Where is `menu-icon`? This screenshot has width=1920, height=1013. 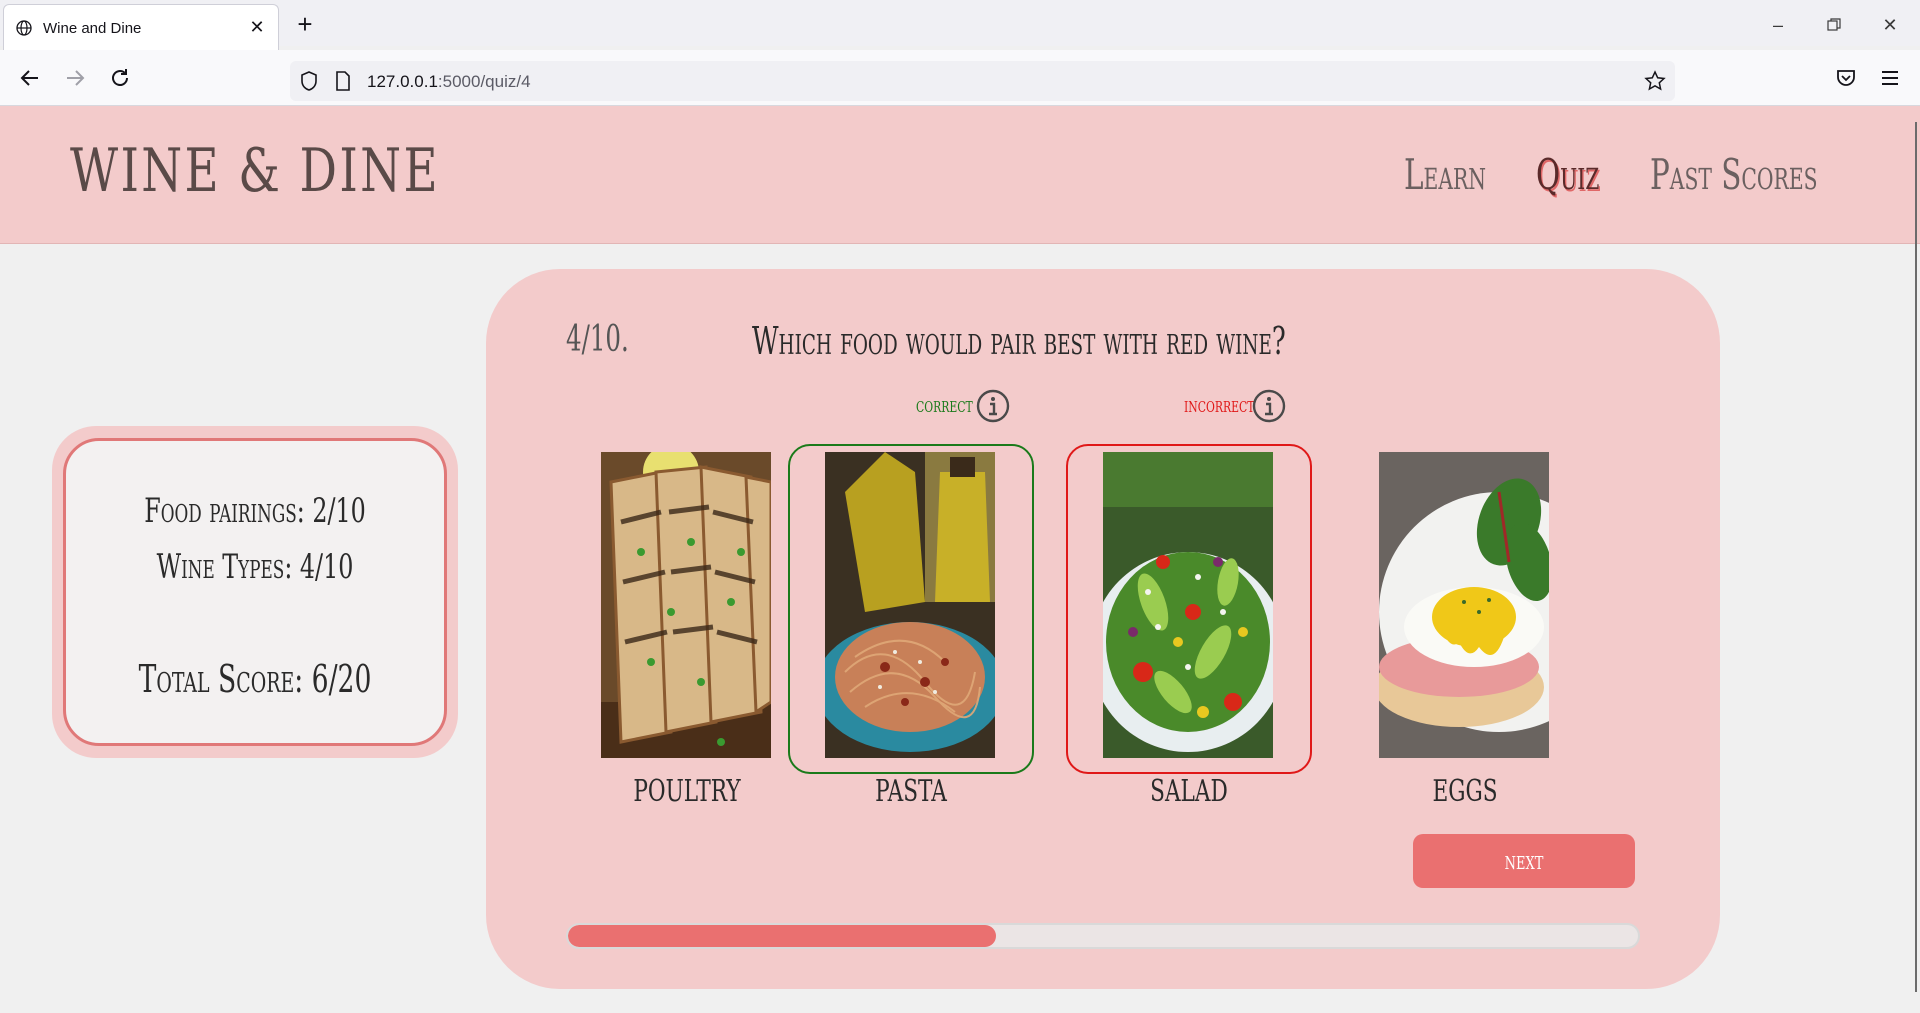 menu-icon is located at coordinates (1890, 78).